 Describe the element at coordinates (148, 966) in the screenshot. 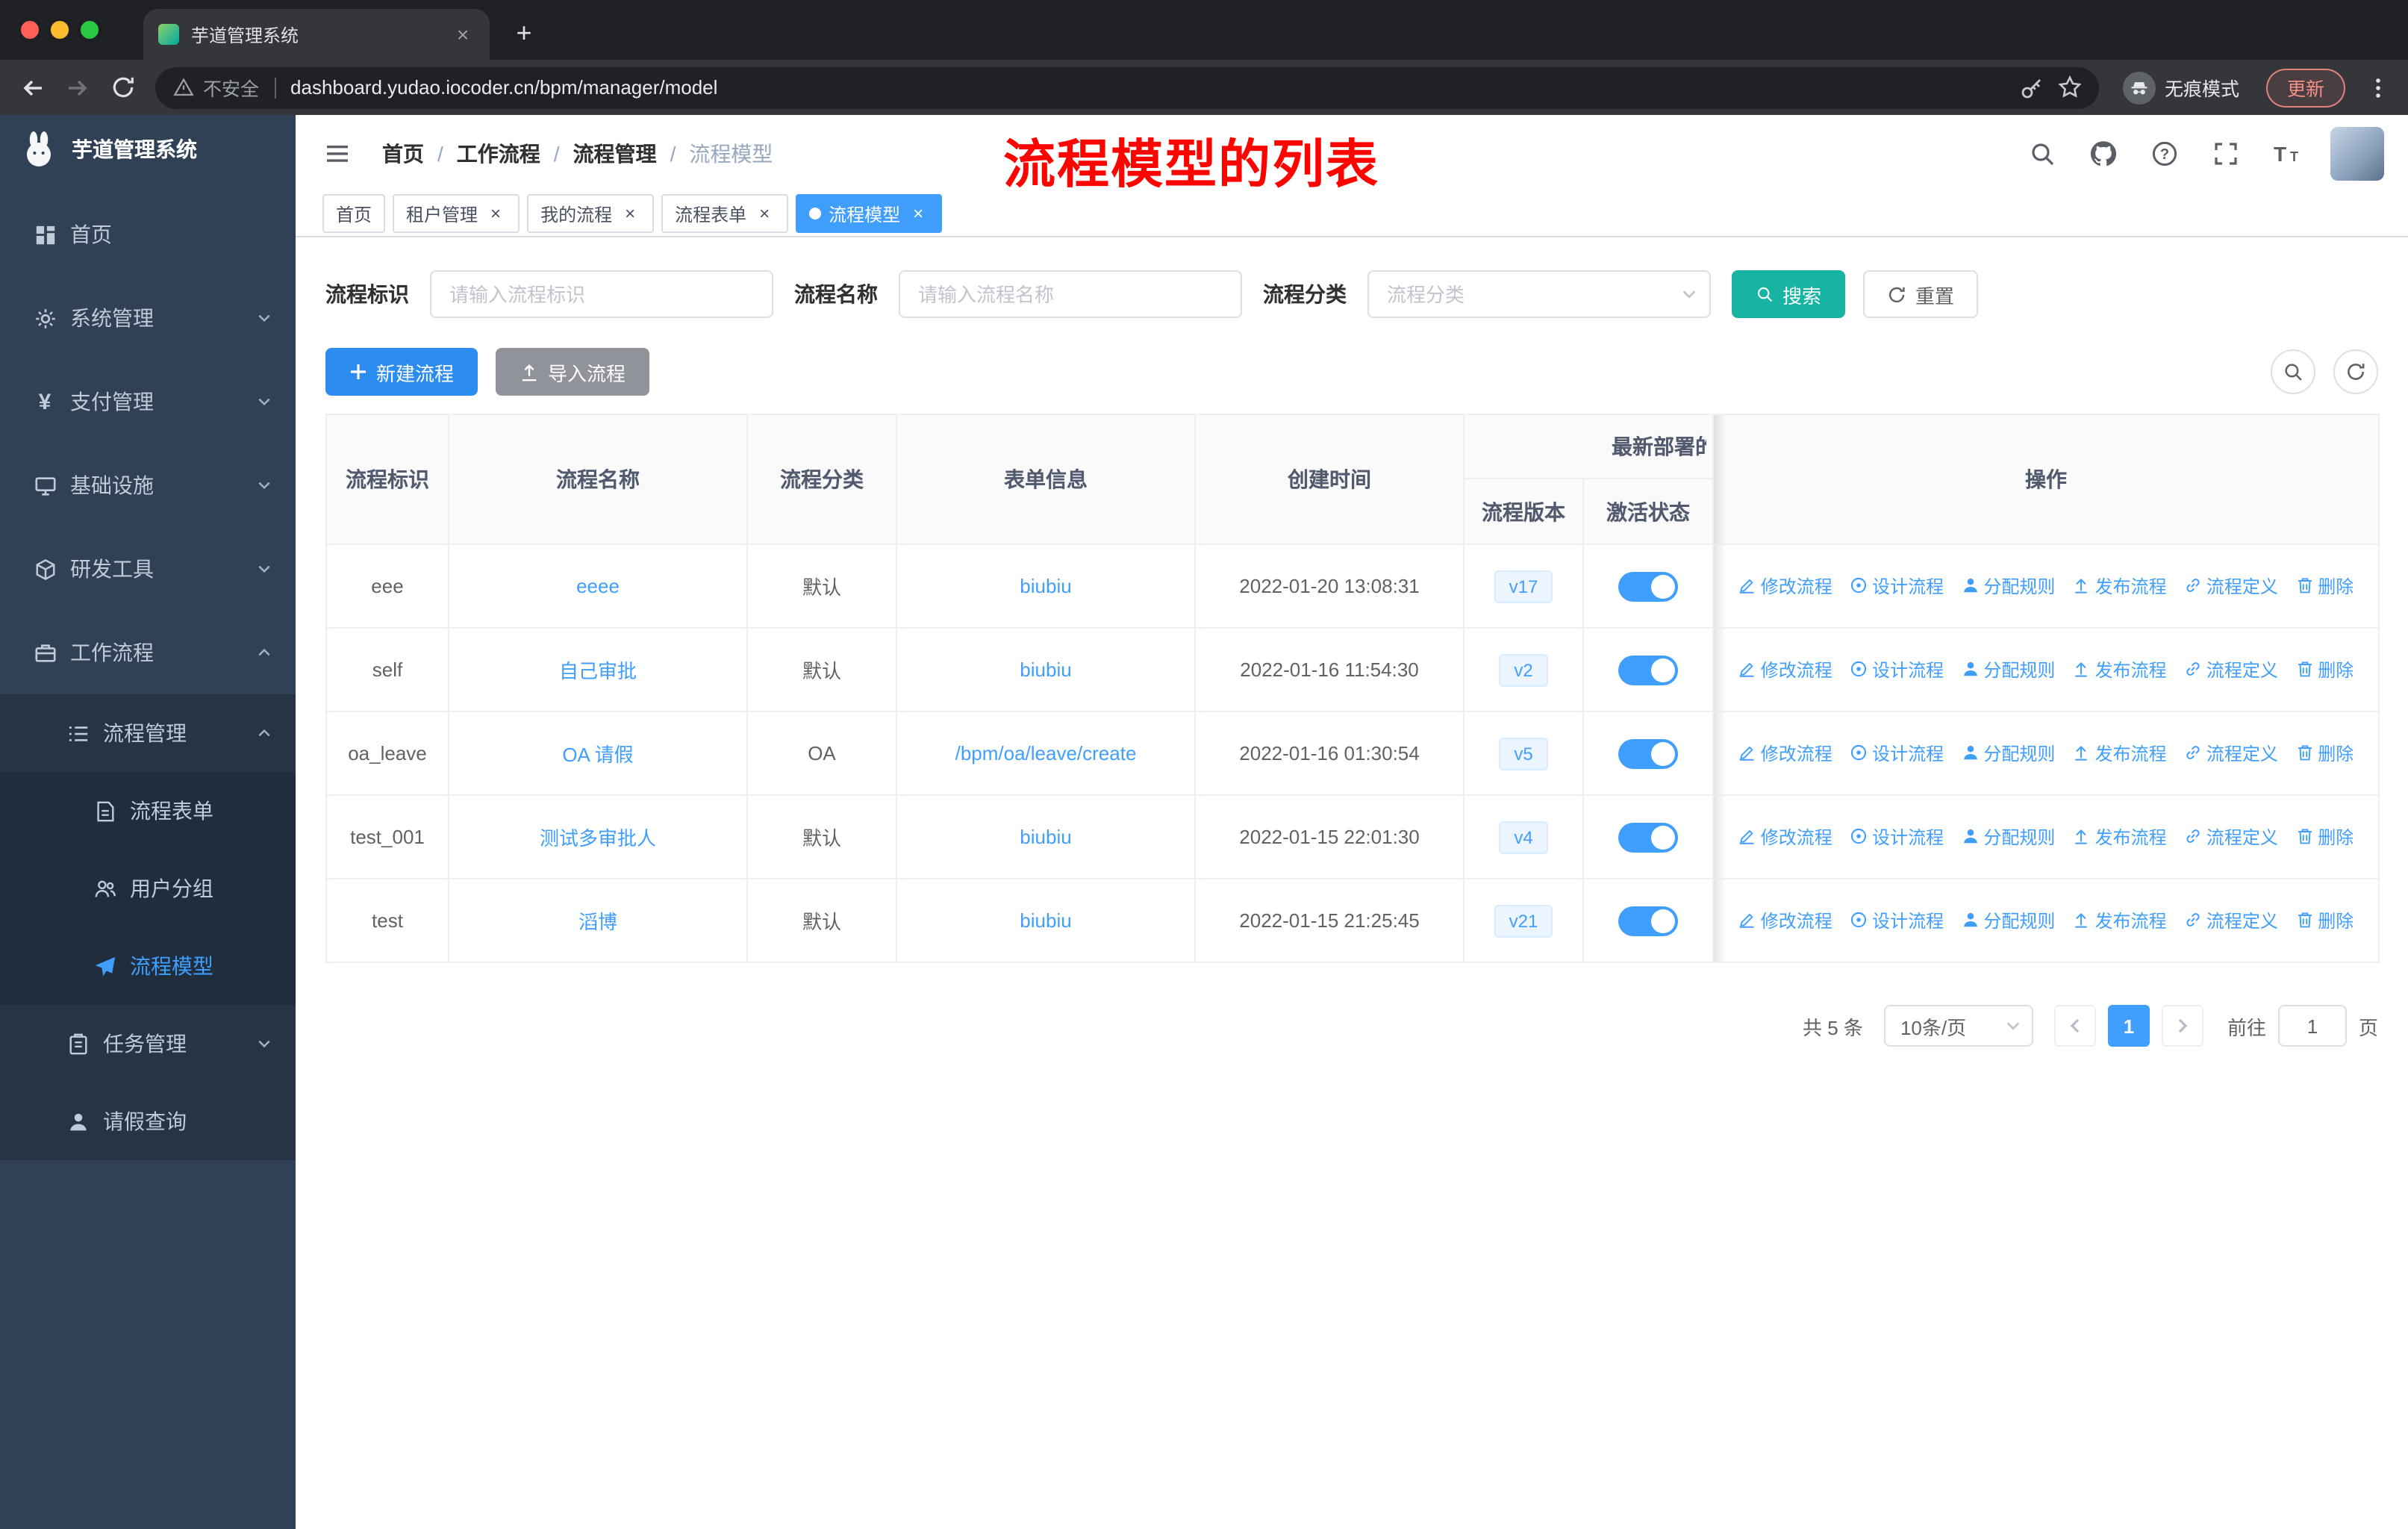

I see `sidebar-item-process-model: 流程模型` at that location.